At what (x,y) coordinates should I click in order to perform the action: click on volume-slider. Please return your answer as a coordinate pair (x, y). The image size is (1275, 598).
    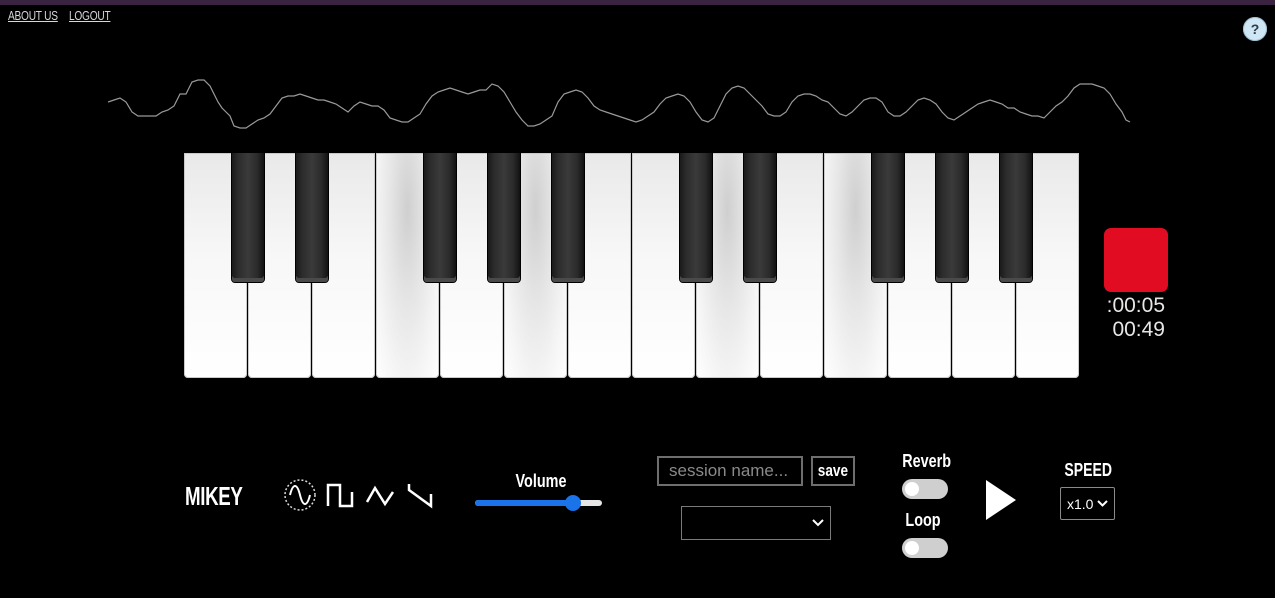
    Looking at the image, I should click on (538, 503).